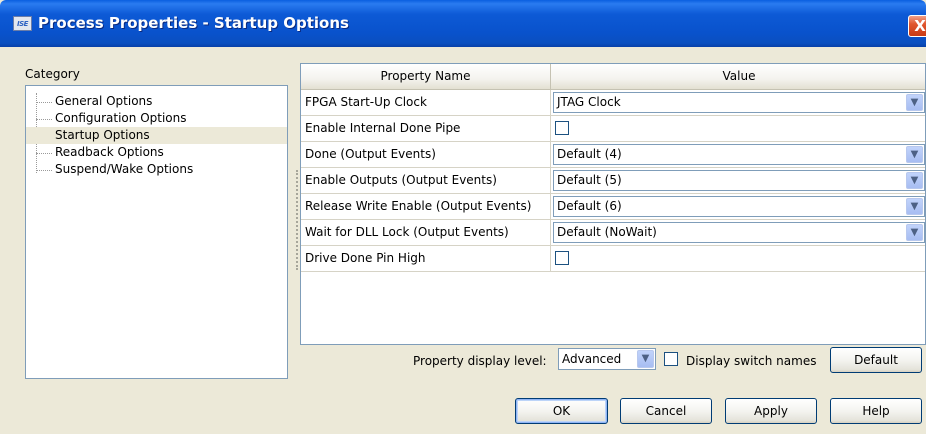  I want to click on property-name: Enable Outputs (Output Events), so click(426, 180).